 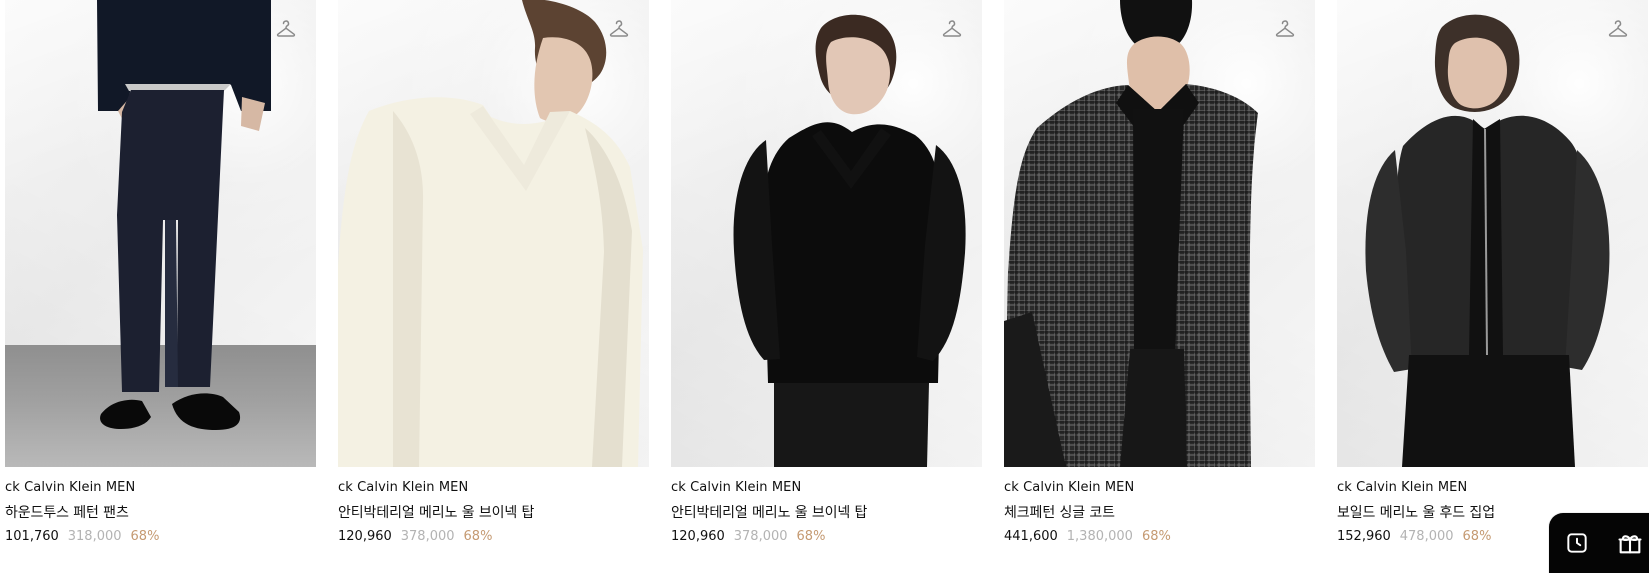 What do you see at coordinates (1577, 543) in the screenshot?
I see `clock-icon` at bounding box center [1577, 543].